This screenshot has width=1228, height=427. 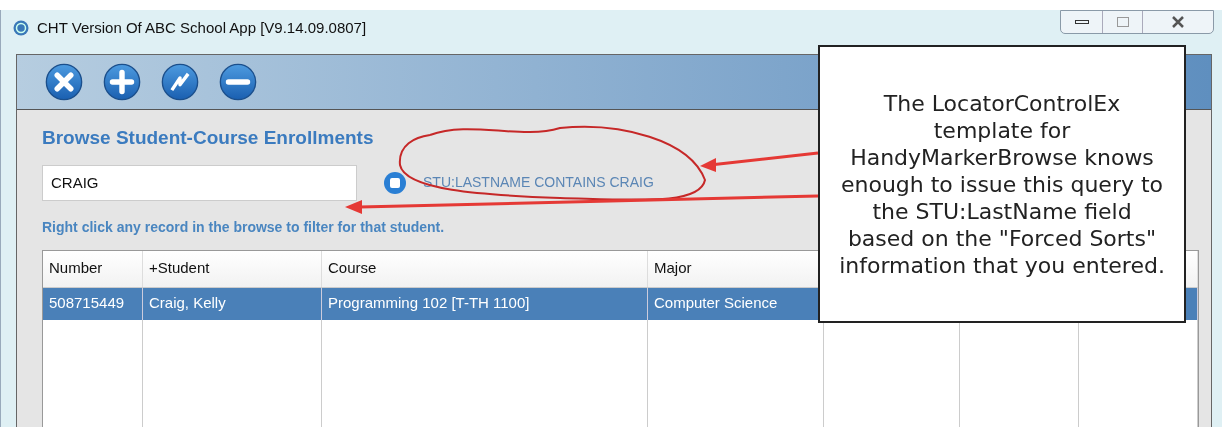 I want to click on stop-icon, so click(x=395, y=182).